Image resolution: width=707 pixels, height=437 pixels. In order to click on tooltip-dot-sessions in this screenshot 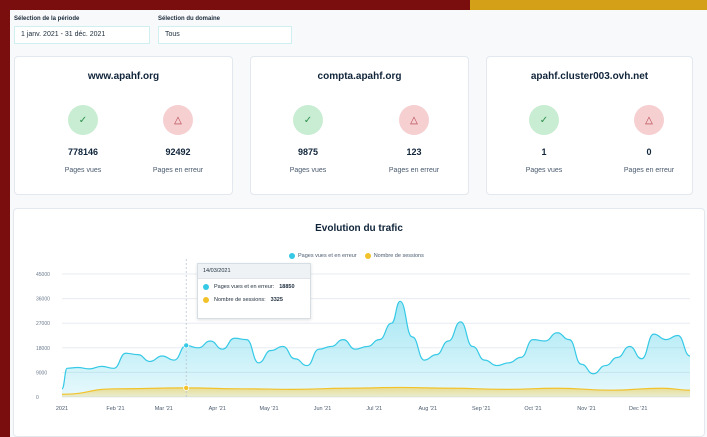, I will do `click(206, 300)`.